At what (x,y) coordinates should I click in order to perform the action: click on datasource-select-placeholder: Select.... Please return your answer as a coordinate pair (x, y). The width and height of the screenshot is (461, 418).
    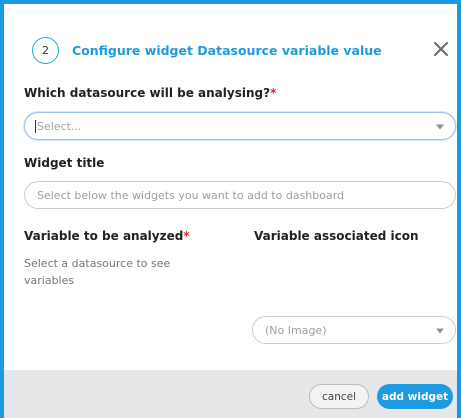
    Looking at the image, I should click on (59, 126).